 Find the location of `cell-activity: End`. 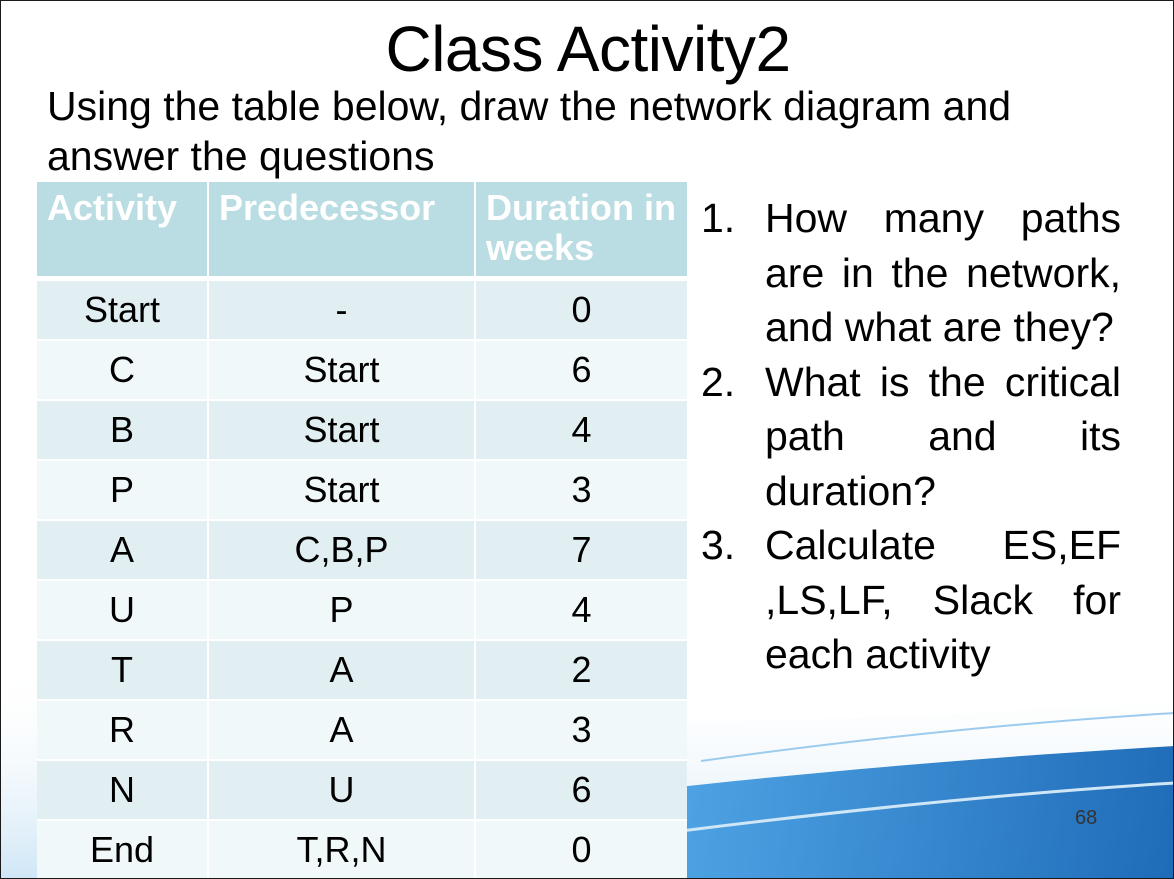

cell-activity: End is located at coordinates (123, 848).